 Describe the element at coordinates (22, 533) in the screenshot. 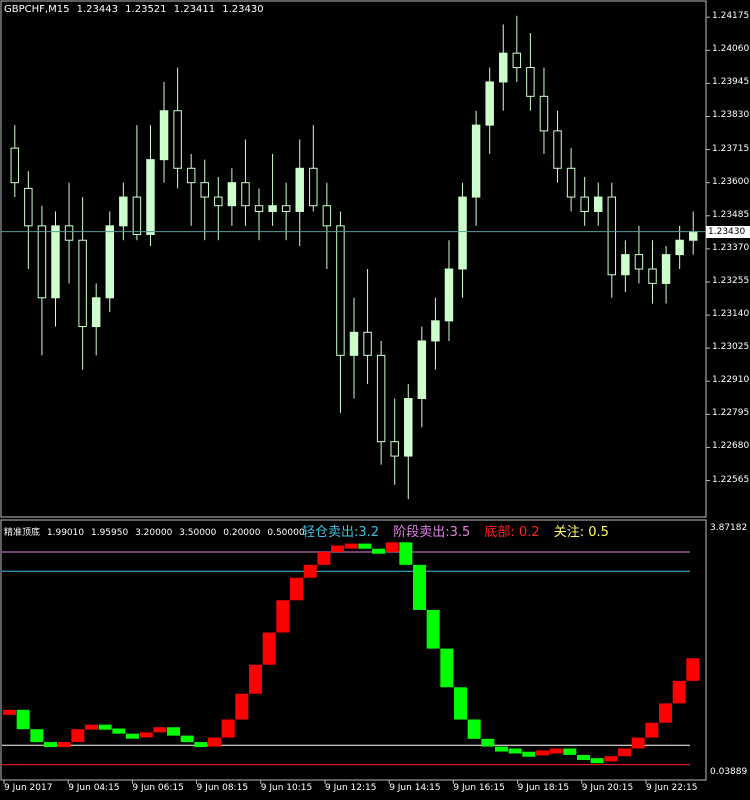

I see `indicator-name: 精准顶底` at that location.